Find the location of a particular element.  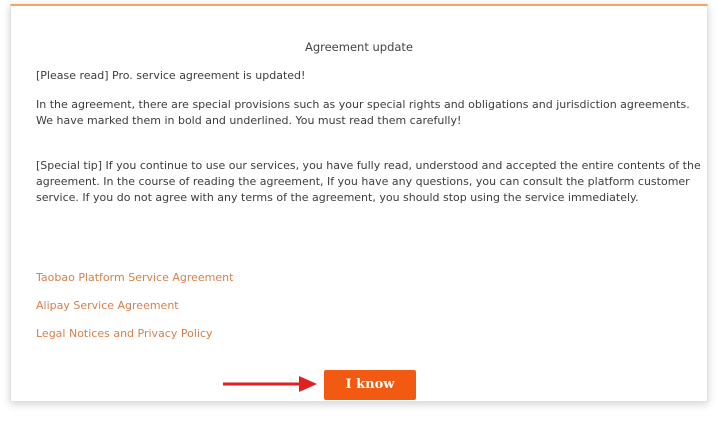

red-arrow-icon is located at coordinates (270, 384).